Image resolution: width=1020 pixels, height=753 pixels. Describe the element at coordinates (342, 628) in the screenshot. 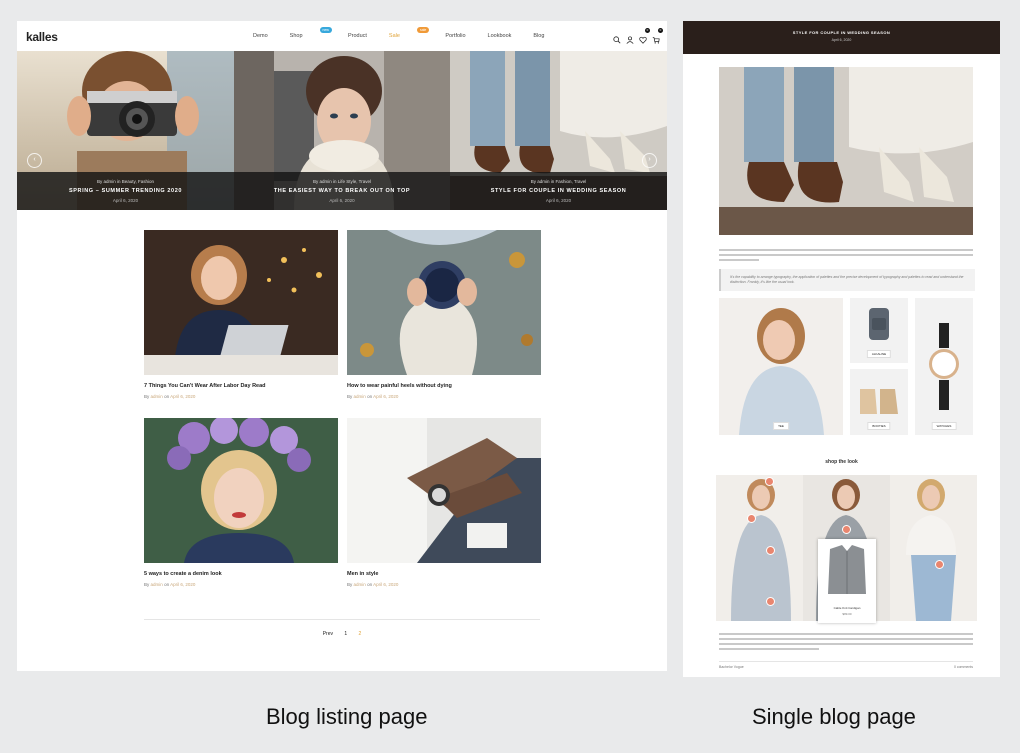

I see `pagination: Prev 1 2` at that location.